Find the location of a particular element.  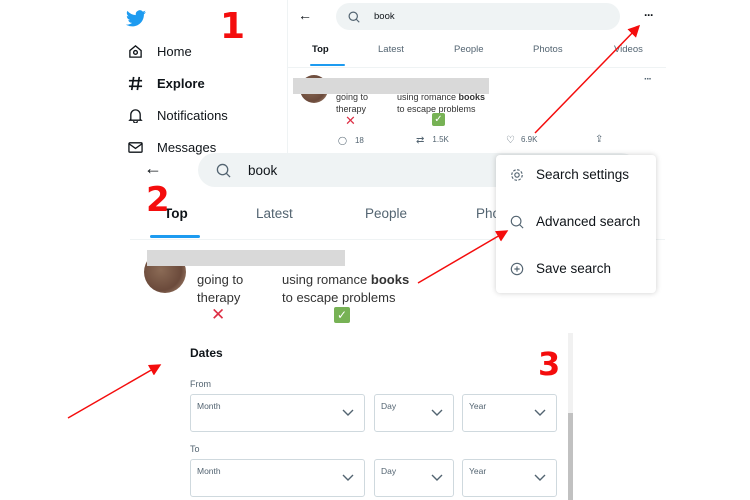

menu-item-advanced-search: Advanced search is located at coordinates (575, 221).